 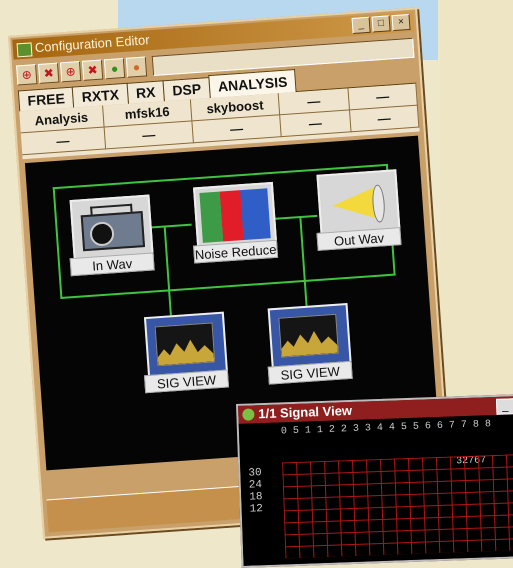 What do you see at coordinates (248, 414) in the screenshot?
I see `signal-app-icon` at bounding box center [248, 414].